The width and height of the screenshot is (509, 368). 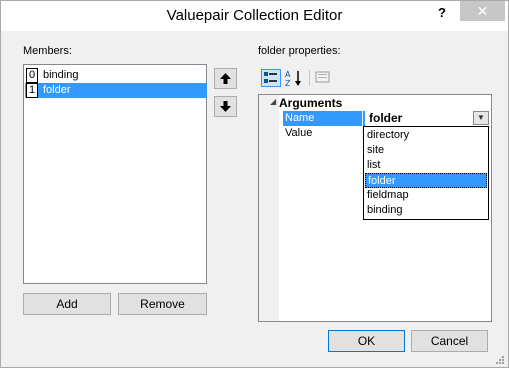 What do you see at coordinates (67, 304) in the screenshot?
I see `add-button: Add` at bounding box center [67, 304].